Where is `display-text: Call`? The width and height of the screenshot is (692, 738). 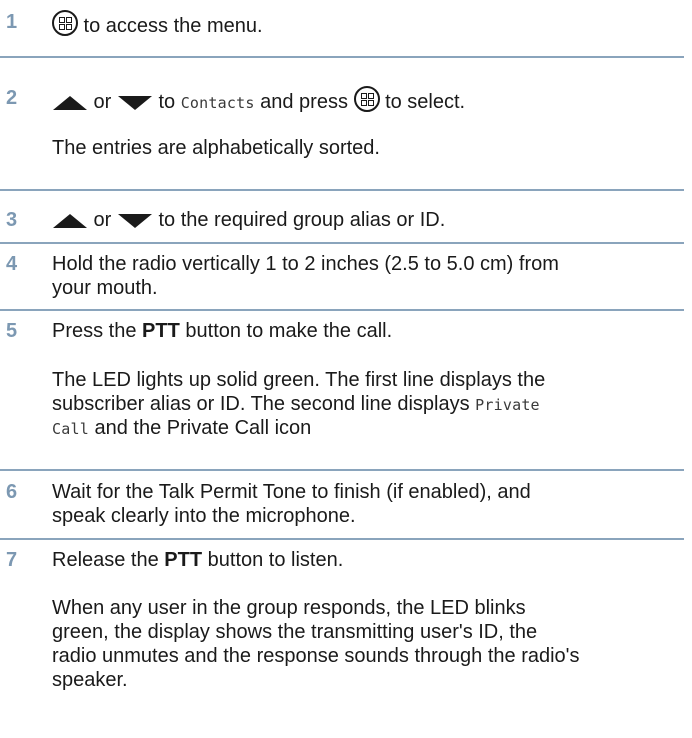
display-text: Call is located at coordinates (70, 429).